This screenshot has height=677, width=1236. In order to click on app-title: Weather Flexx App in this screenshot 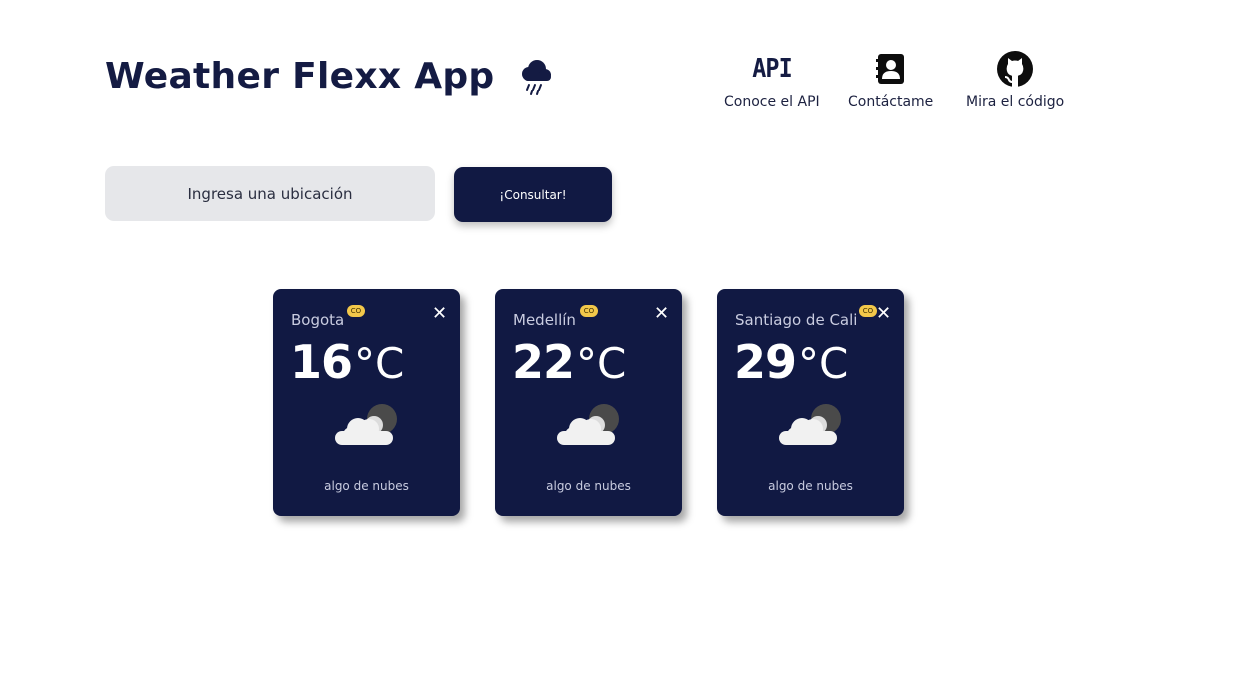, I will do `click(300, 76)`.